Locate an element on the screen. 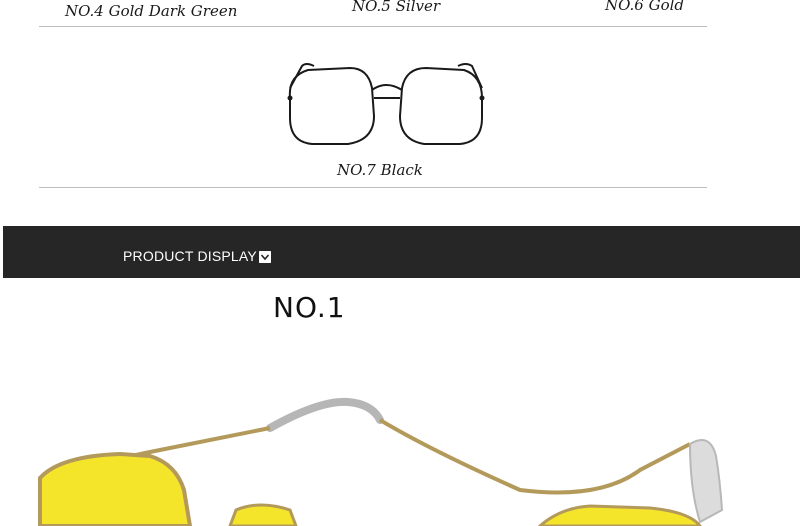  variant-caption-no7: NO.7 Black is located at coordinates (380, 170).